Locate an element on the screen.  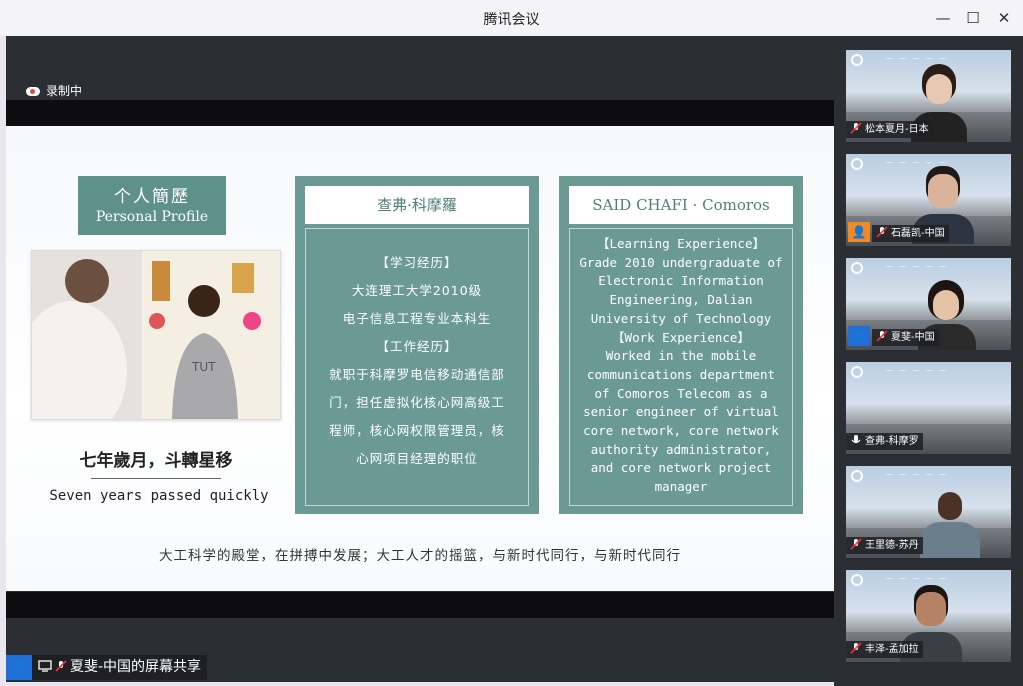
card-cn-edu-heading: 【学习经历】 is located at coordinates (417, 262).